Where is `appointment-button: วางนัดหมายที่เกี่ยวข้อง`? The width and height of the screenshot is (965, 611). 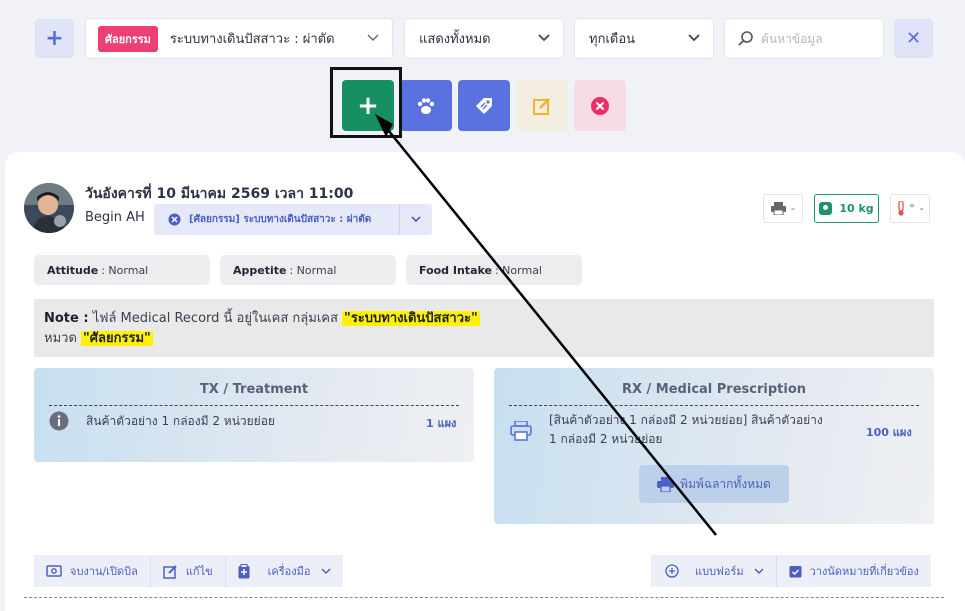
appointment-button: วางนัดหมายที่เกี่ยวข้อง is located at coordinates (854, 571).